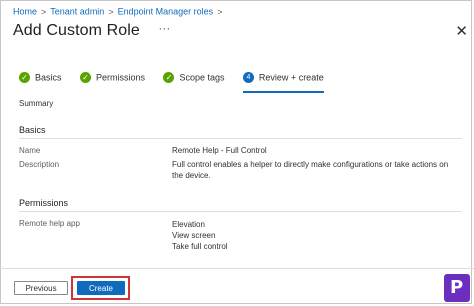 This screenshot has width=474, height=306. What do you see at coordinates (76, 30) in the screenshot?
I see `page-title: Add Custom Role` at bounding box center [76, 30].